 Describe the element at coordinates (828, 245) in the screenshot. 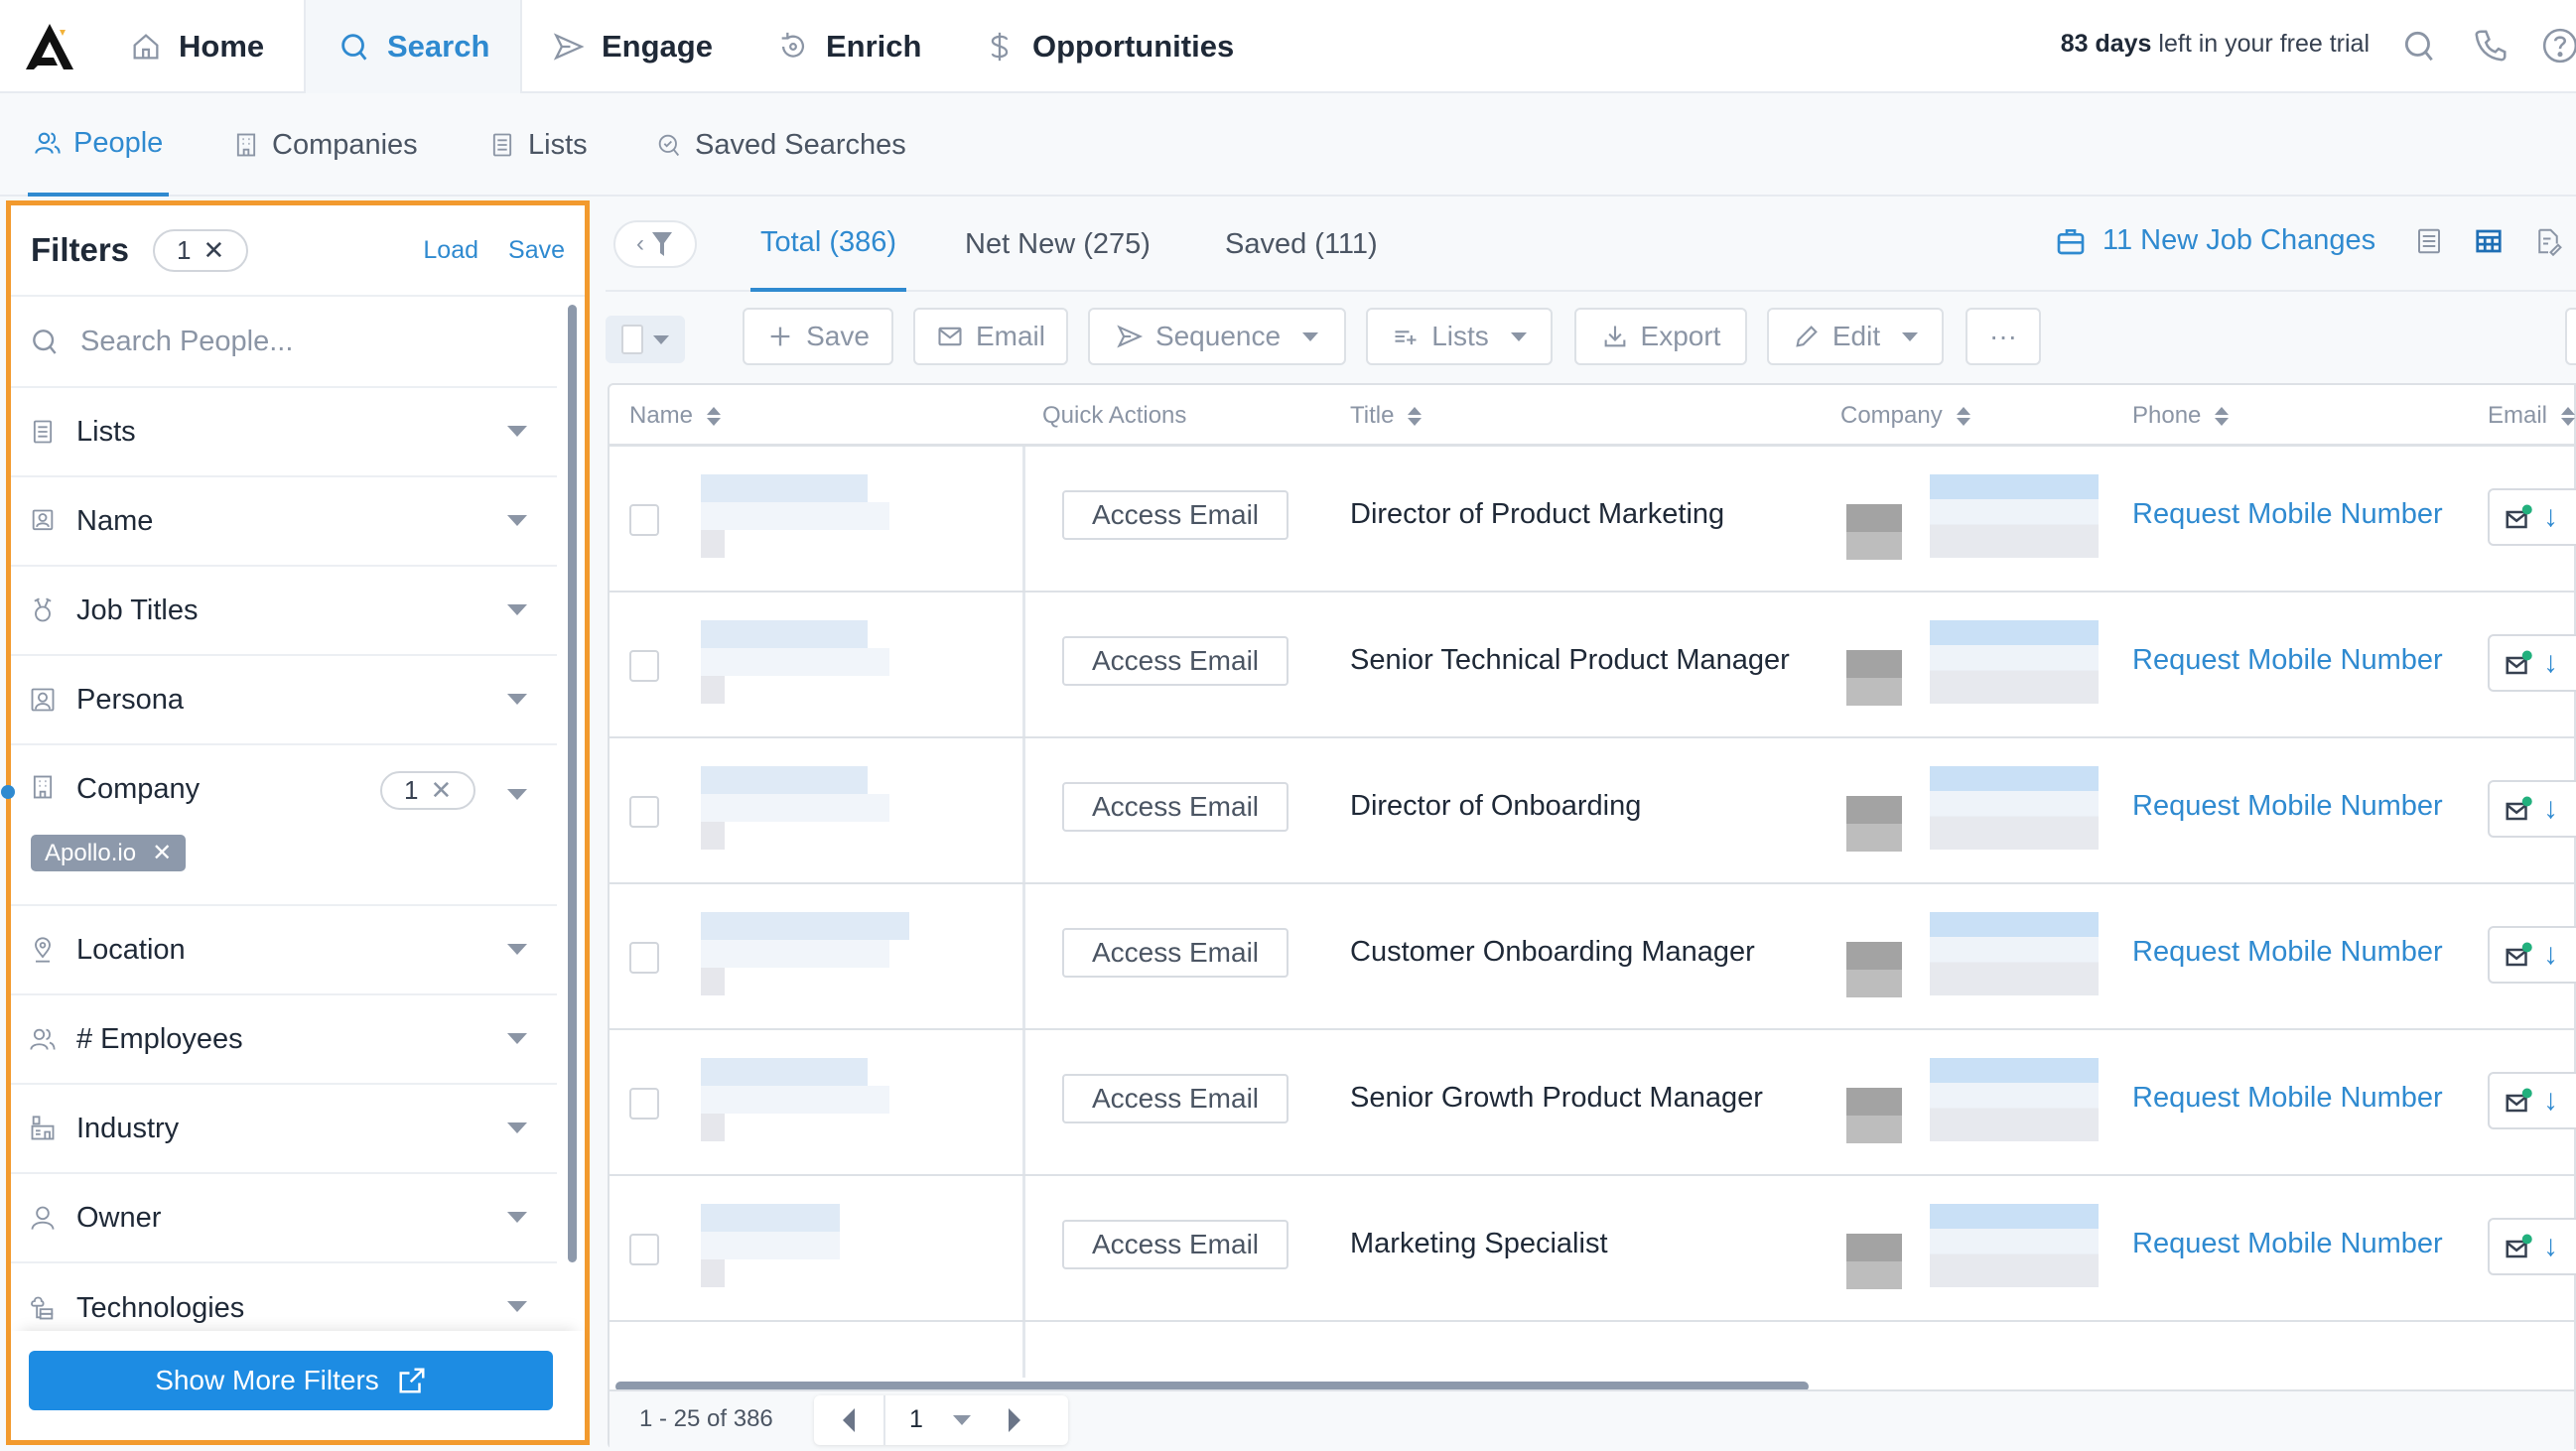

I see `tab-total: Total (386)` at that location.